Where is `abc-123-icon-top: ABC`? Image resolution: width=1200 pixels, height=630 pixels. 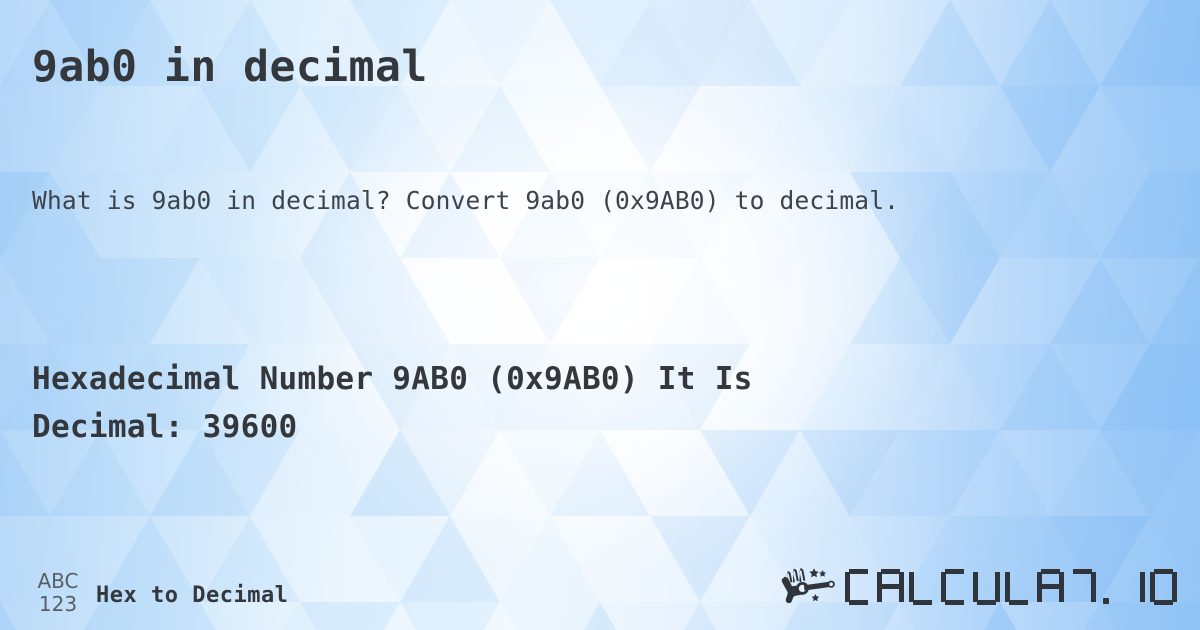
abc-123-icon-top: ABC is located at coordinates (58, 581).